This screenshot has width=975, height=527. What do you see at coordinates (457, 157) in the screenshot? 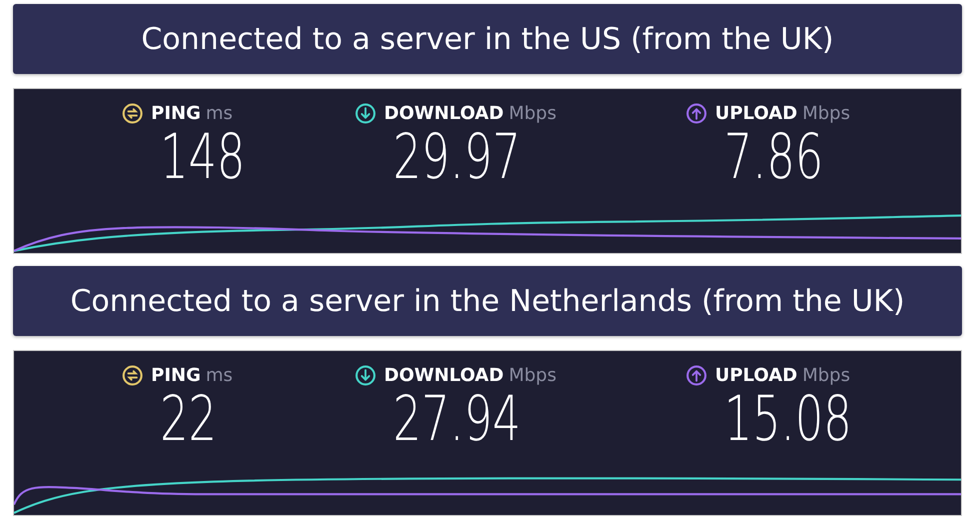
I see `metric-value: 29.97` at bounding box center [457, 157].